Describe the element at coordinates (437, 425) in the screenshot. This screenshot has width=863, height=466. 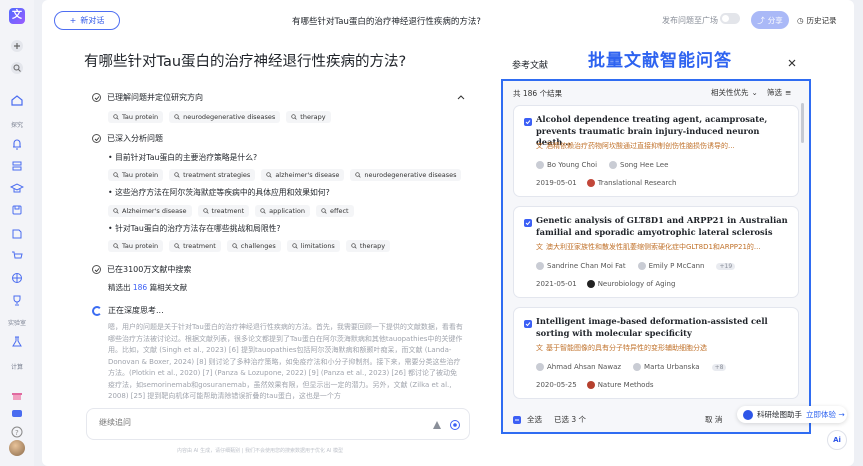
I see `triangle-icon` at that location.